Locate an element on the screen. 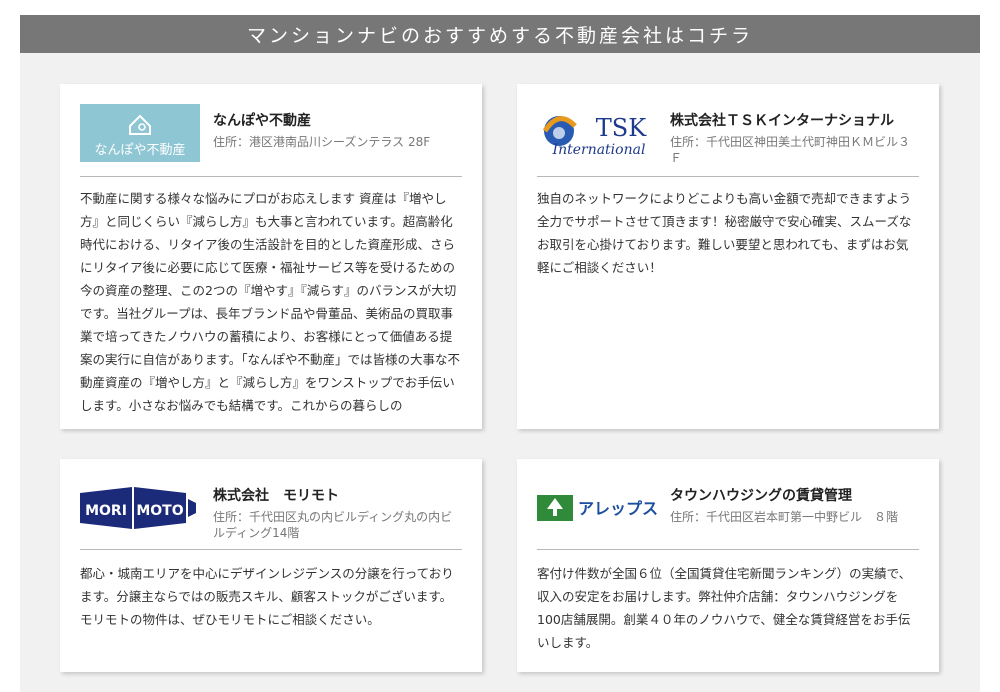 The width and height of the screenshot is (1000, 692). morimoto-logo-right: MOTO is located at coordinates (159, 511).